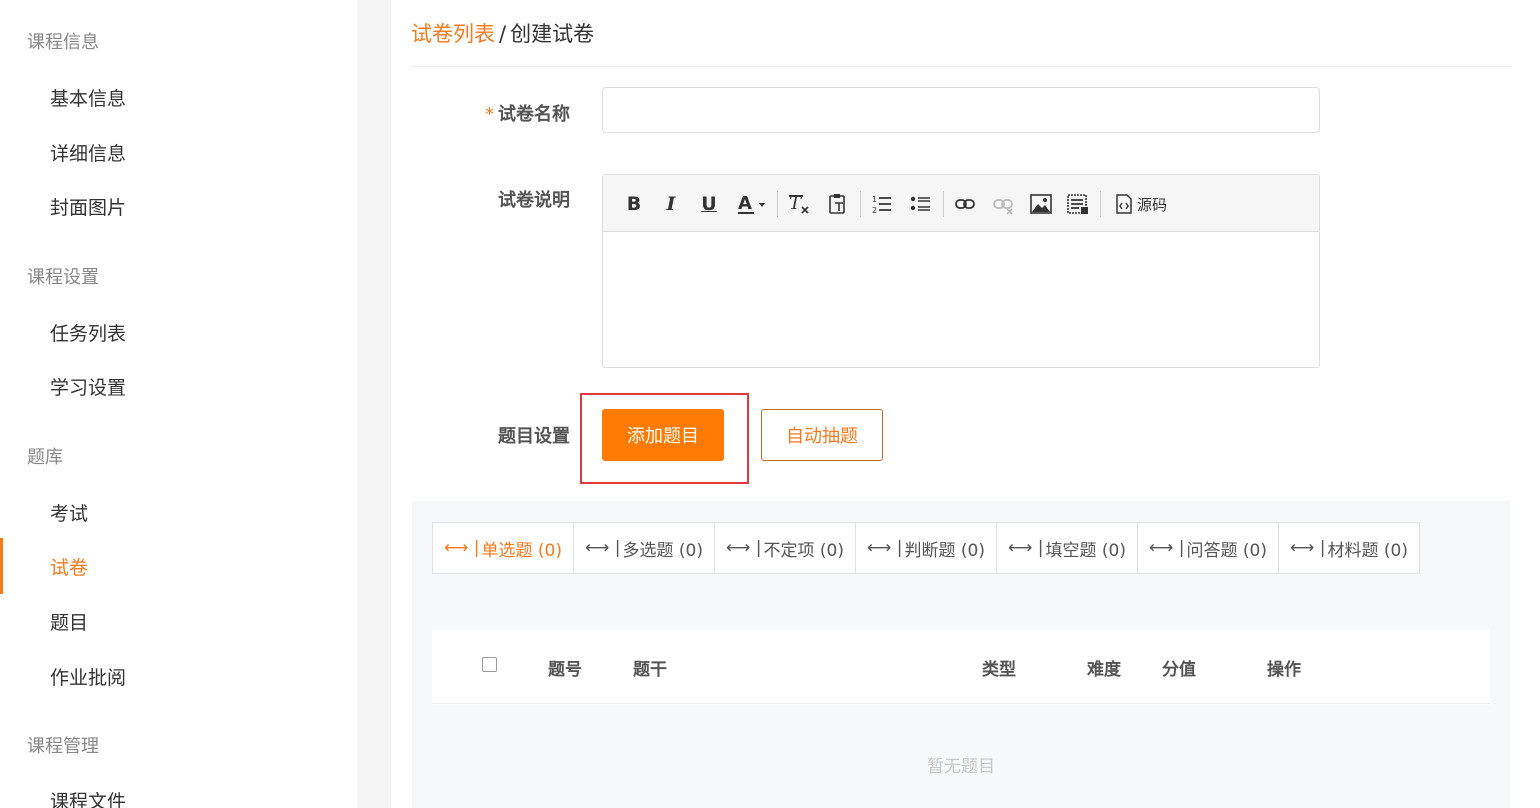 The width and height of the screenshot is (1540, 808). I want to click on header-stem: 题干, so click(650, 670).